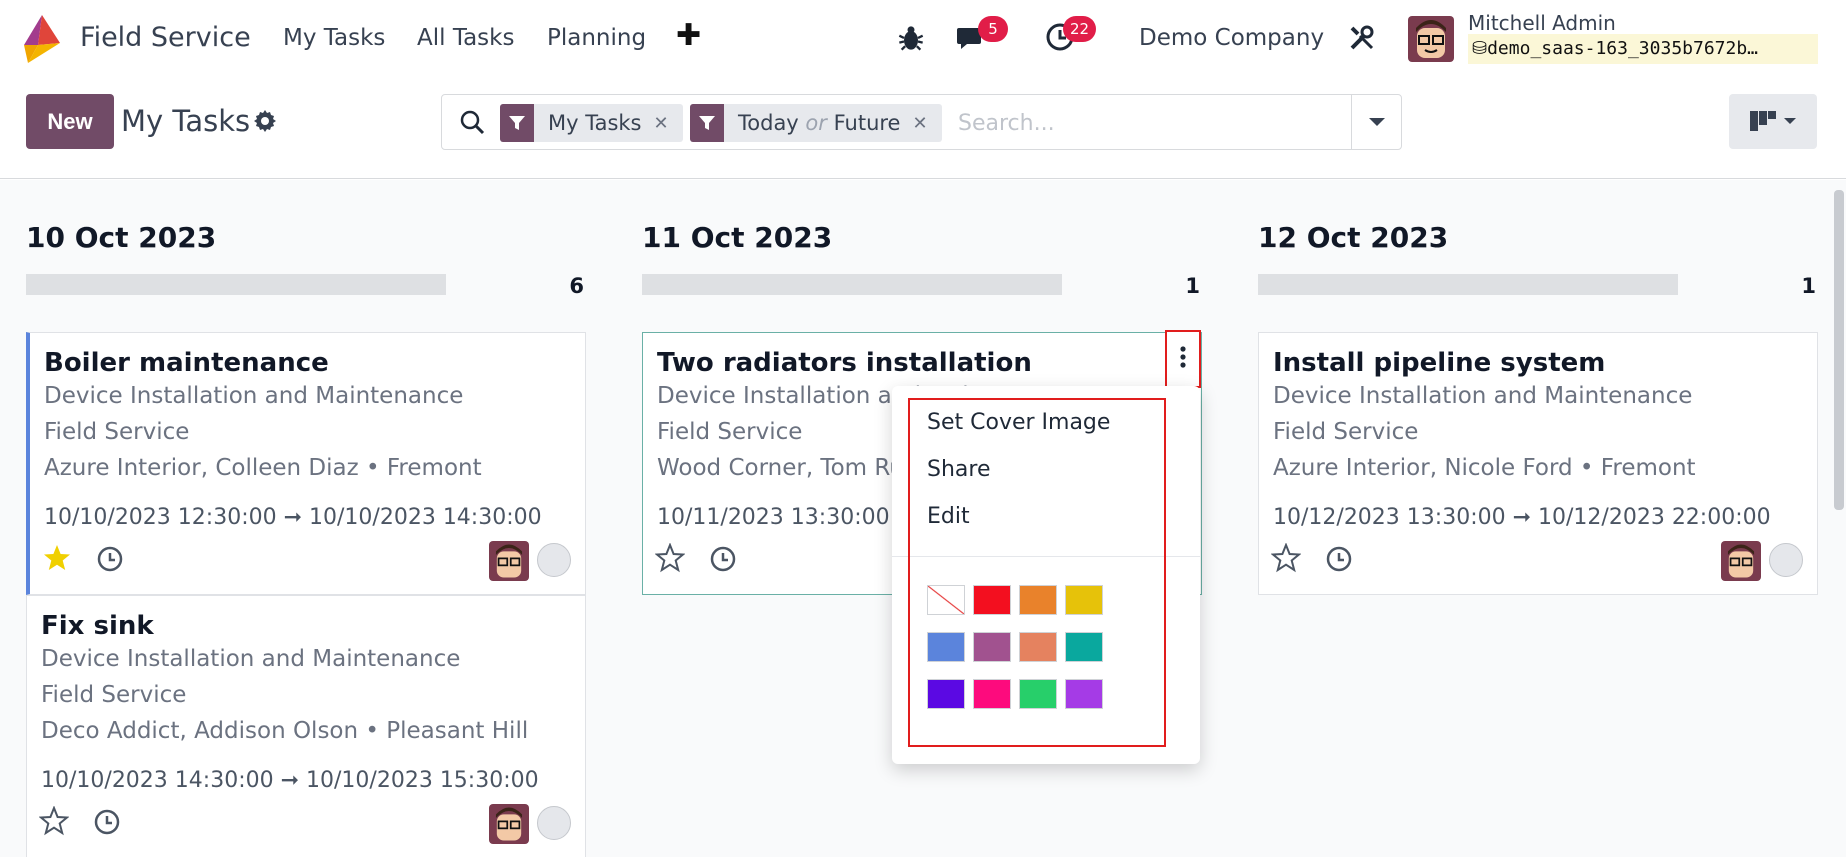 This screenshot has height=857, width=1846. I want to click on new-button: New, so click(70, 121).